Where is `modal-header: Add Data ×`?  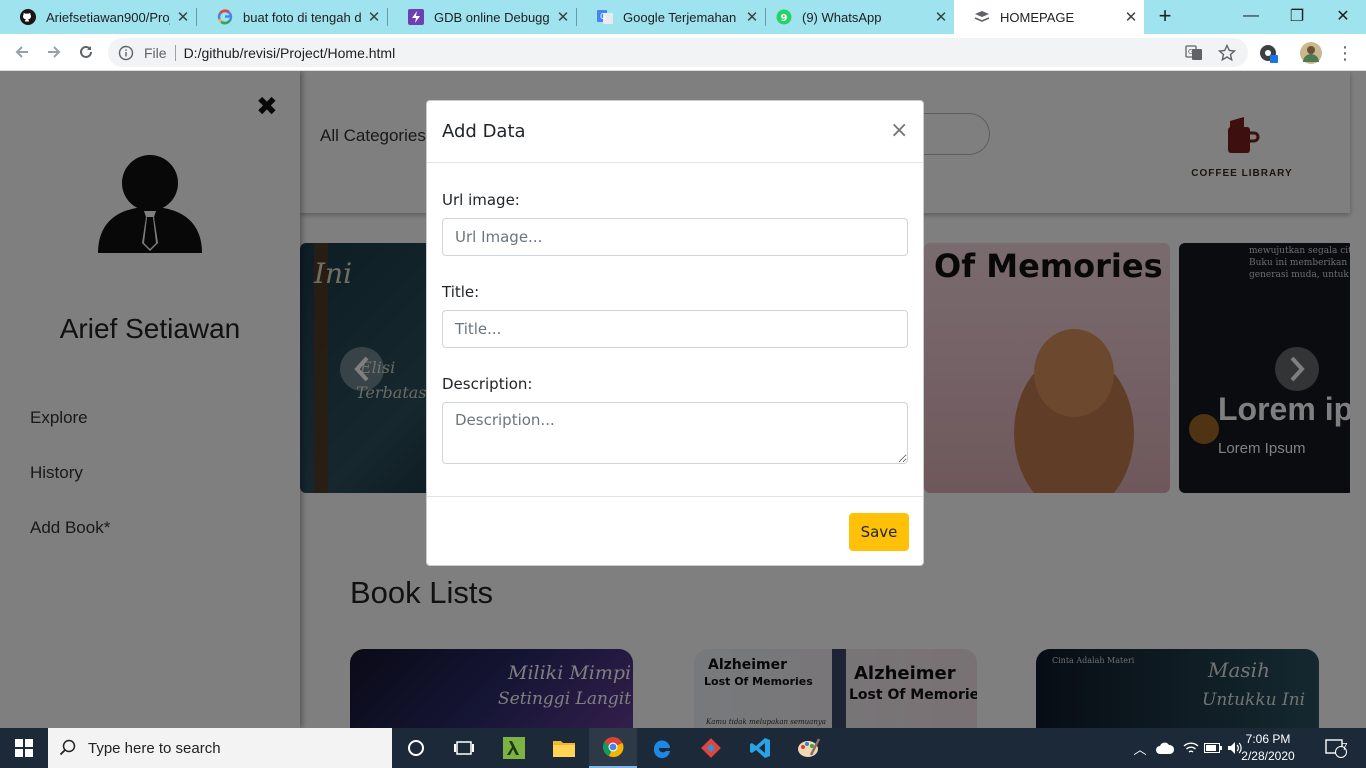
modal-header: Add Data × is located at coordinates (675, 132).